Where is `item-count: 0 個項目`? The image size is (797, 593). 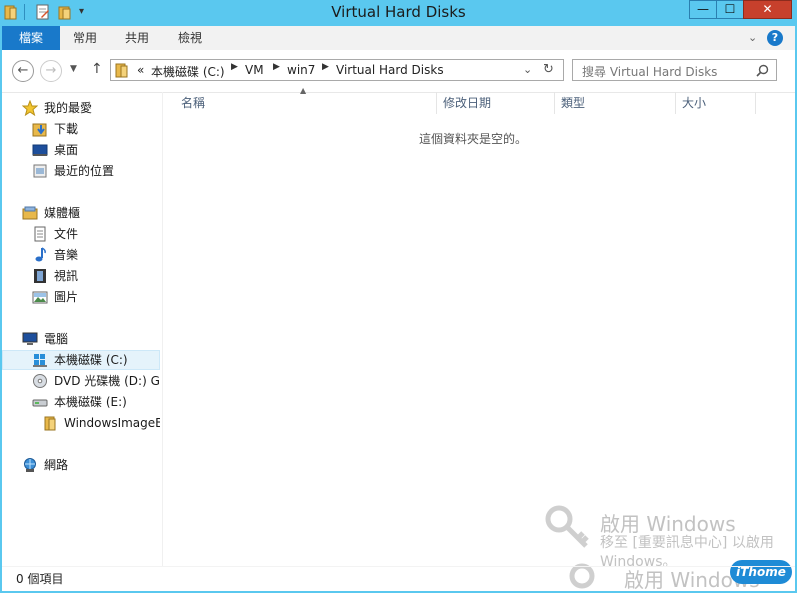 item-count: 0 個項目 is located at coordinates (40, 579).